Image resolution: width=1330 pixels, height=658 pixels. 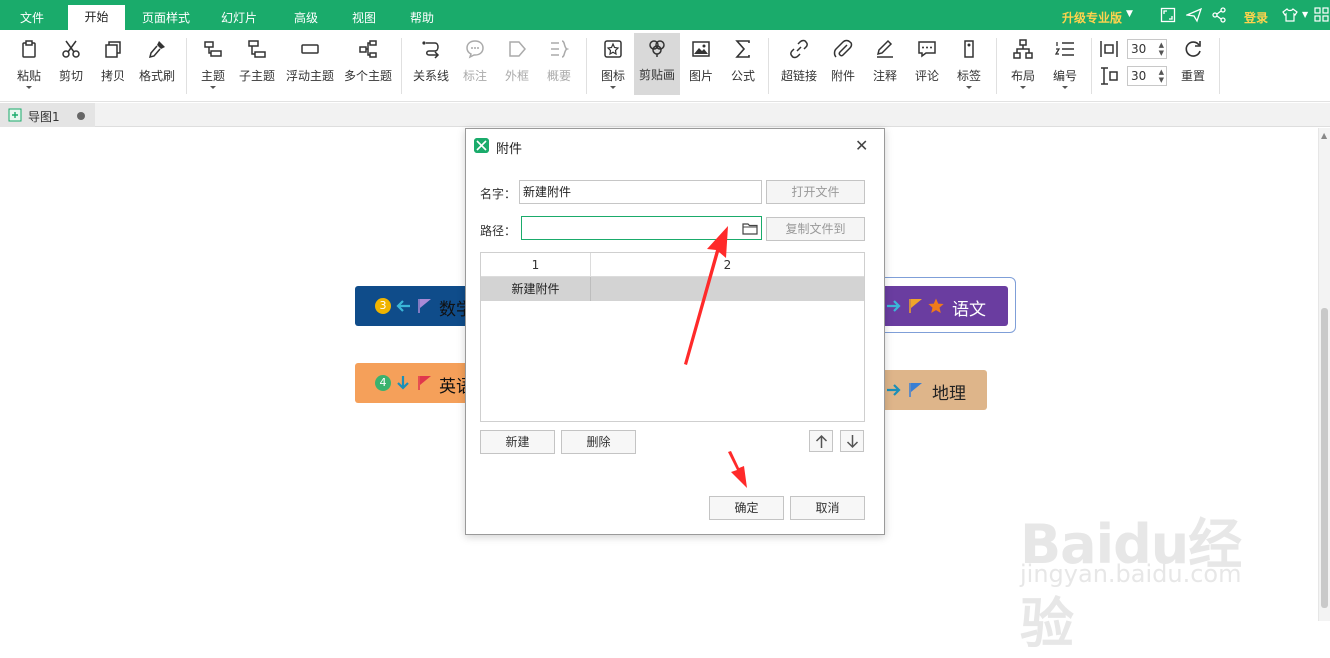 I want to click on upgrade-dropdown-caret-icon: ▼, so click(x=1129, y=14).